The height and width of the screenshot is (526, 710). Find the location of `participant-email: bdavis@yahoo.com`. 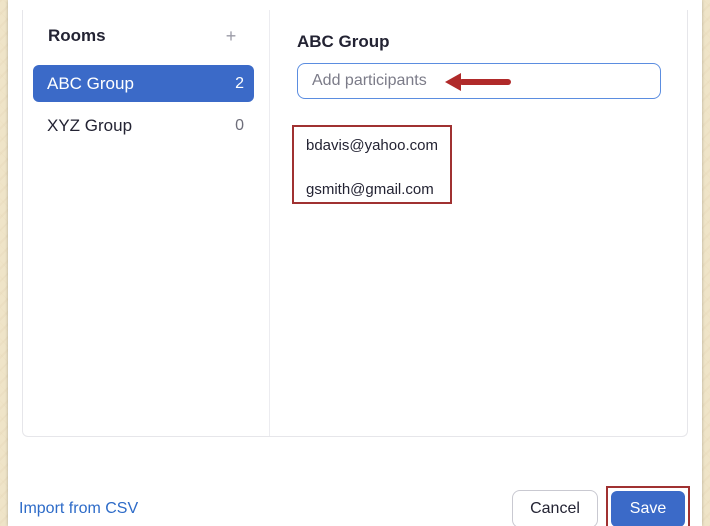

participant-email: bdavis@yahoo.com is located at coordinates (372, 145).